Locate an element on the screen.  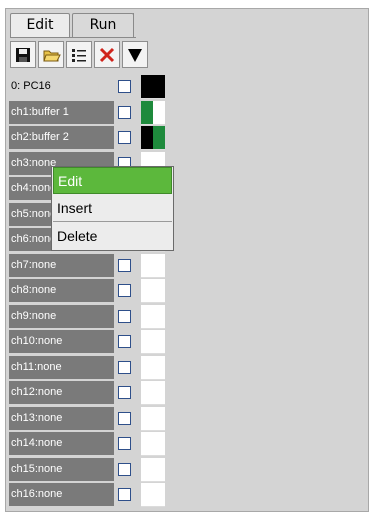
channel-row: ch2:buffer 2 is located at coordinates (86, 138).